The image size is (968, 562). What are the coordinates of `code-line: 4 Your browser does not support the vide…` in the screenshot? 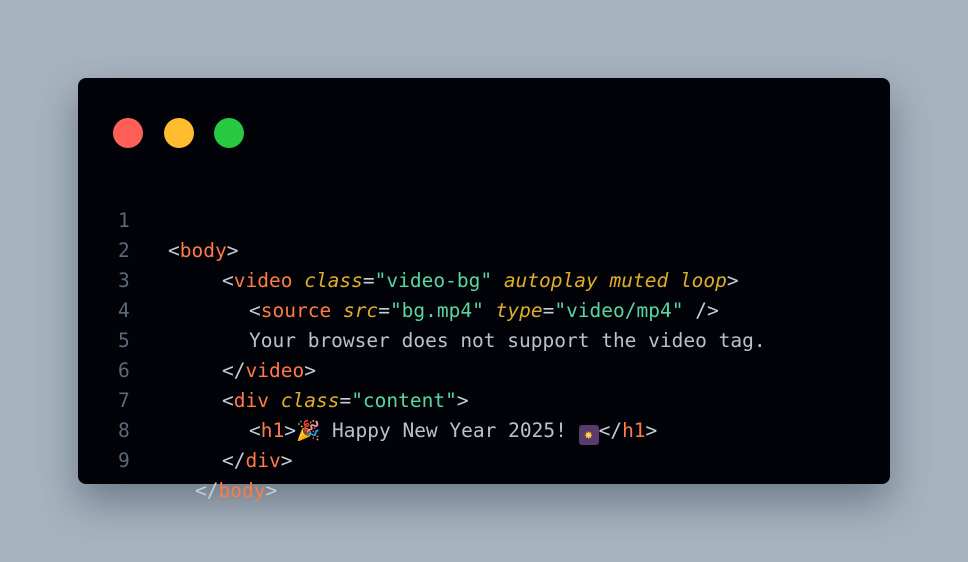 It's located at (484, 309).